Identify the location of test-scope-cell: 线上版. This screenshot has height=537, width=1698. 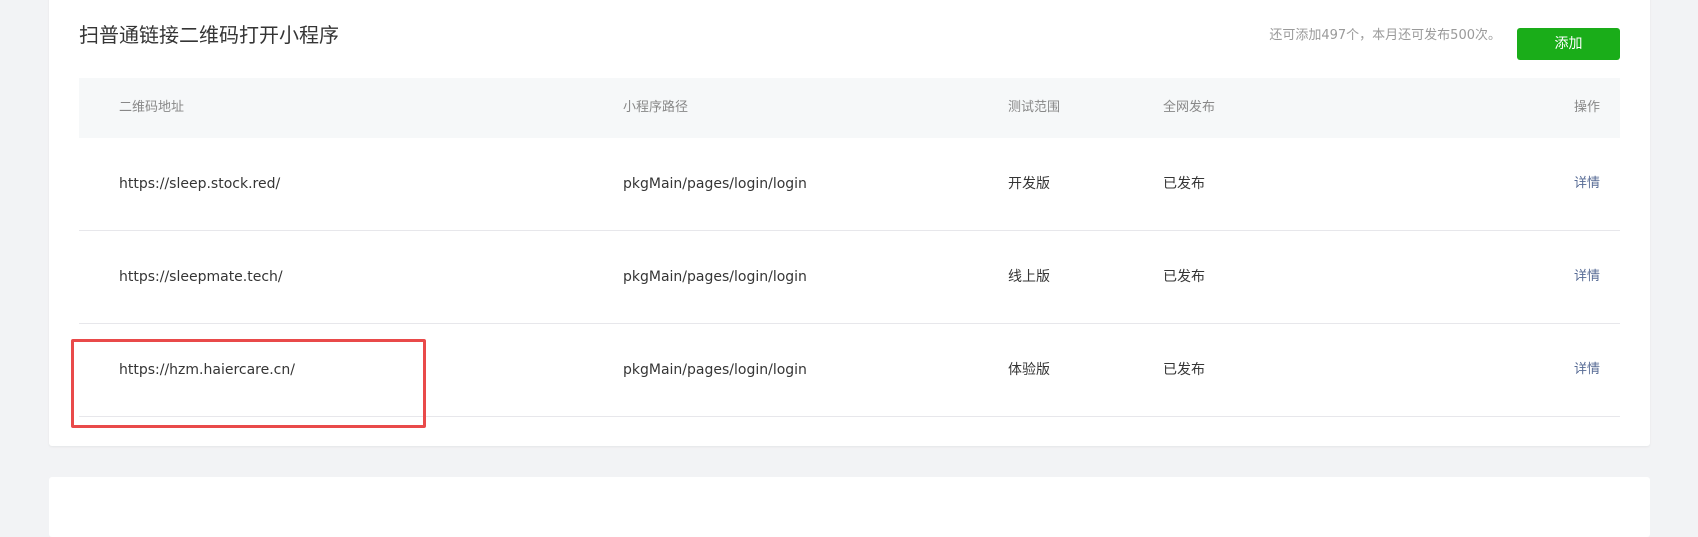
(1029, 277).